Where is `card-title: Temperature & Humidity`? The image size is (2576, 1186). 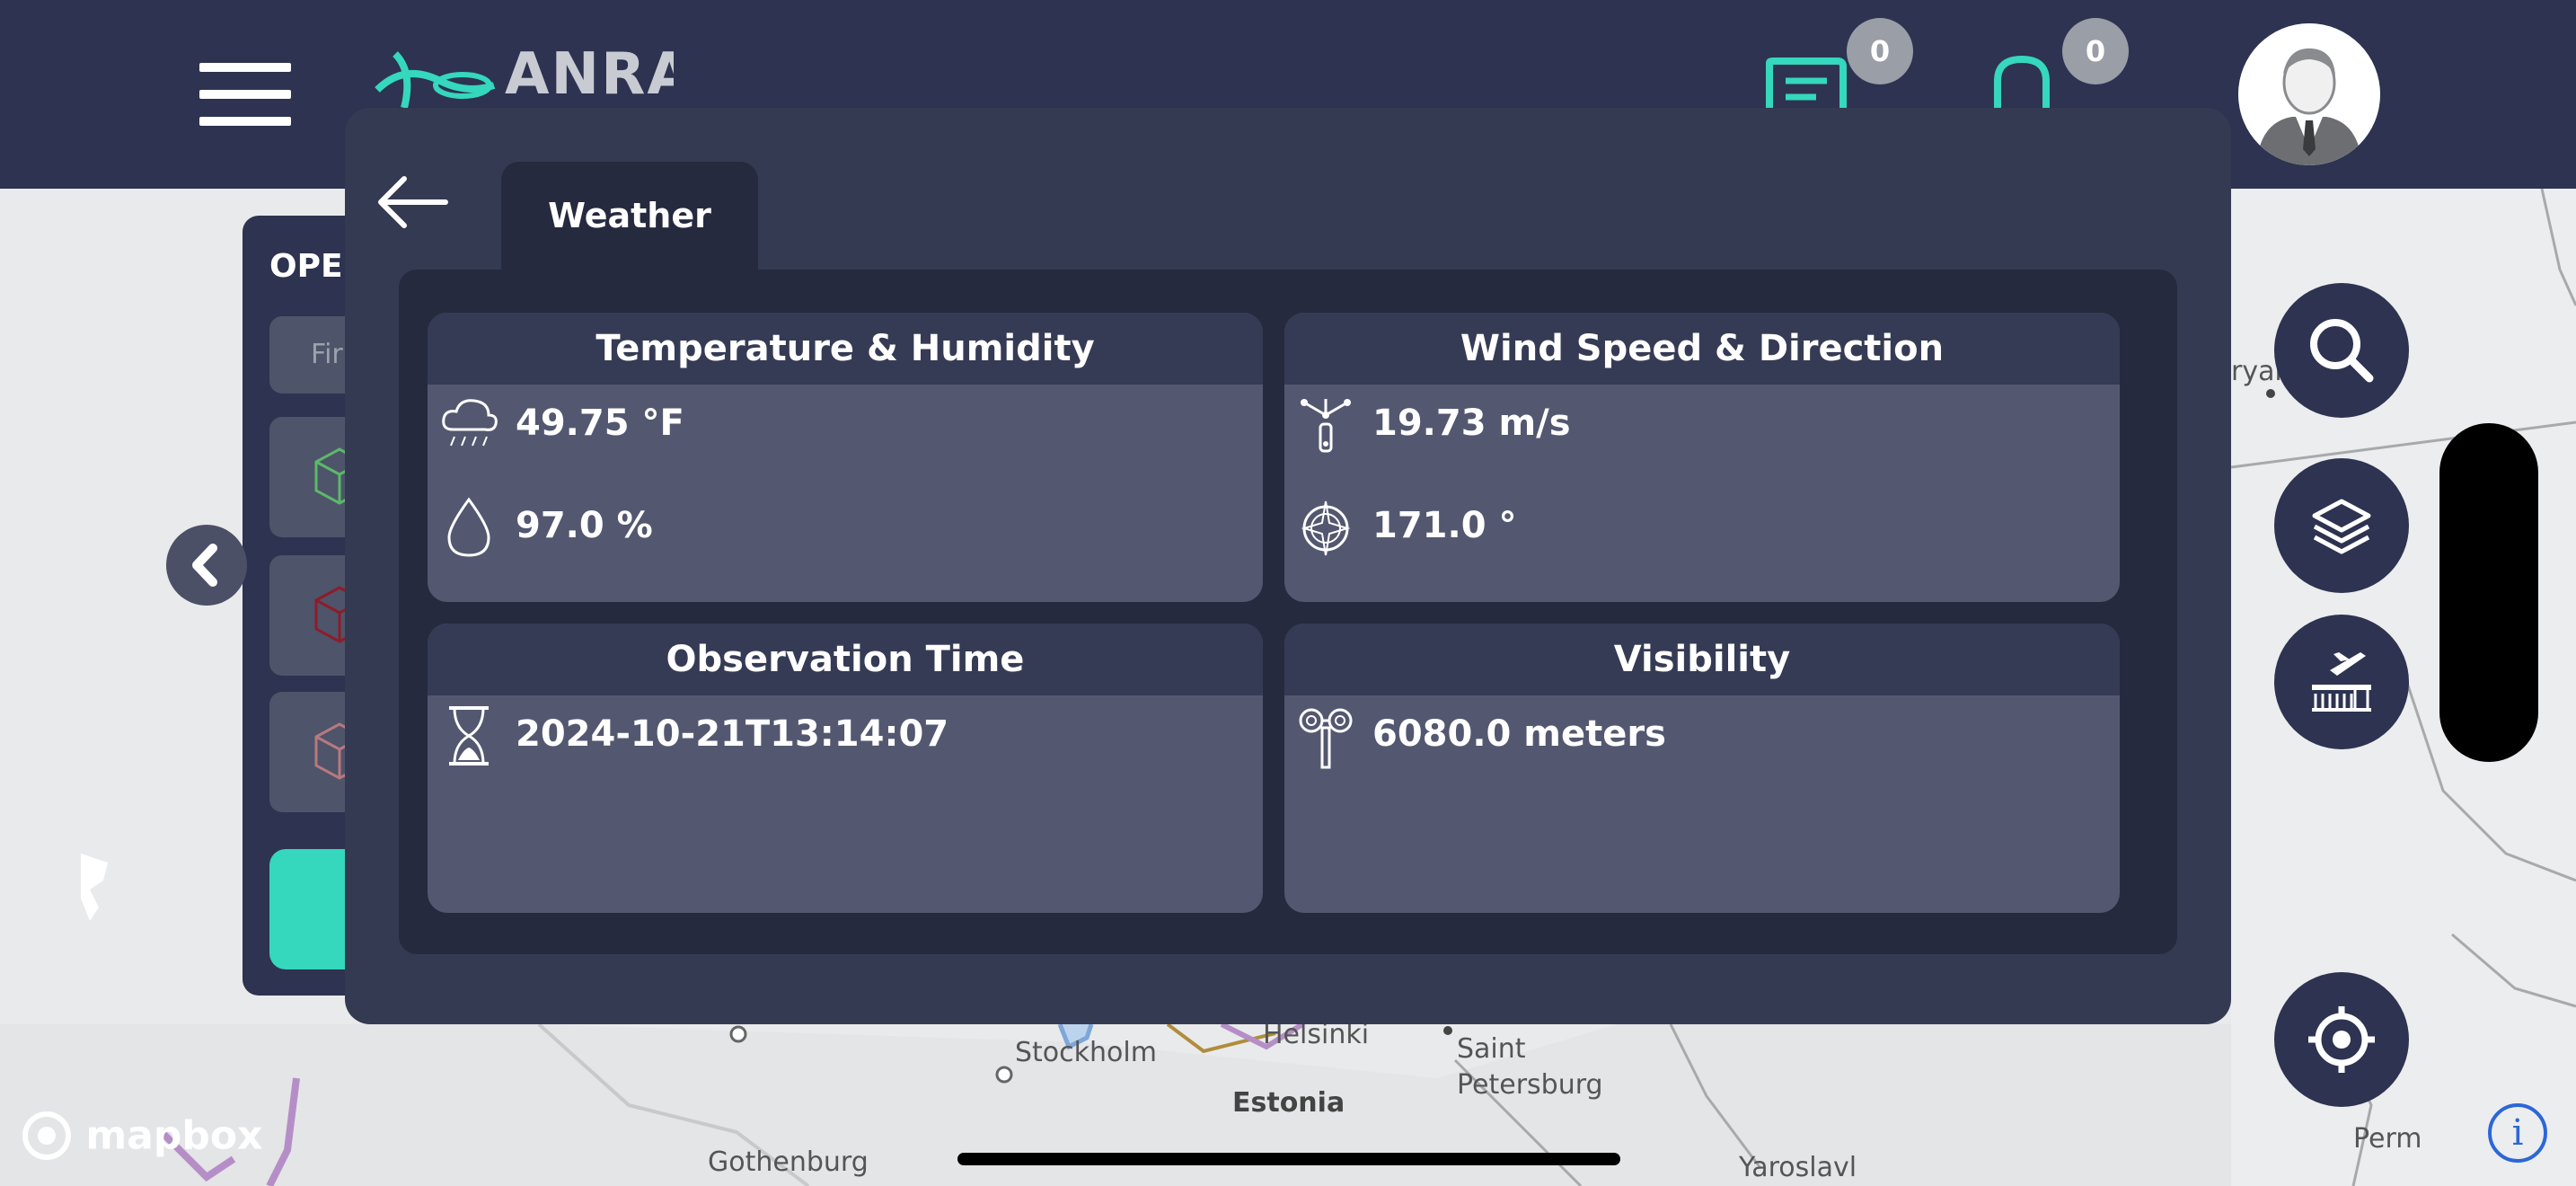
card-title: Temperature & Humidity is located at coordinates (845, 349).